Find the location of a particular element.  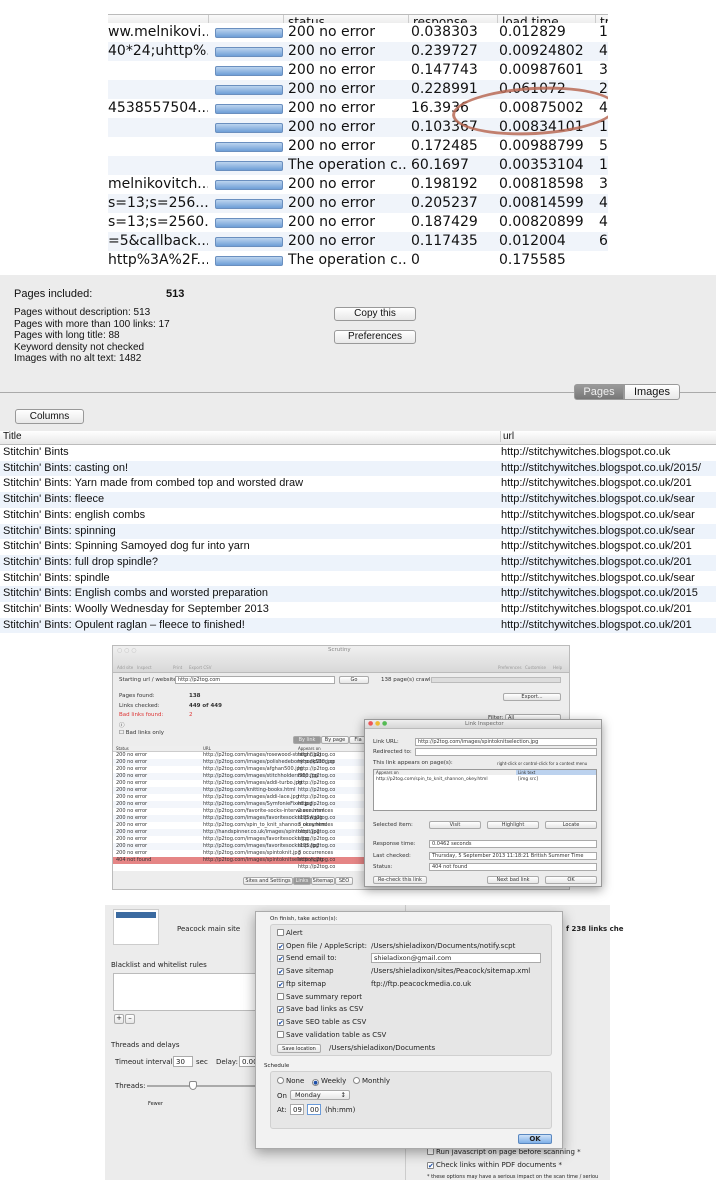

tab-by-link: By link is located at coordinates (307, 740).